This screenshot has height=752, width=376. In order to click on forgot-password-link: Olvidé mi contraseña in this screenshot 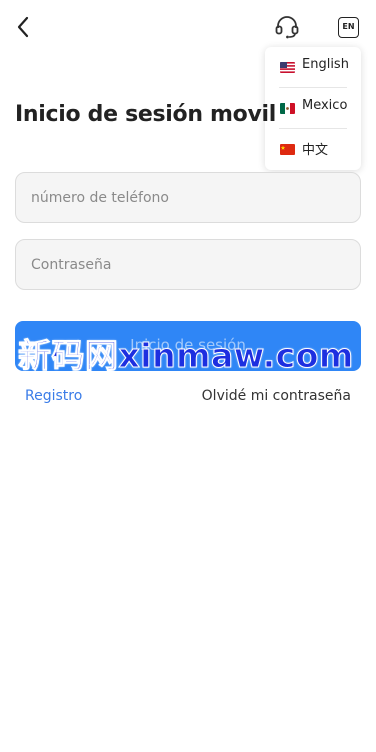, I will do `click(276, 396)`.